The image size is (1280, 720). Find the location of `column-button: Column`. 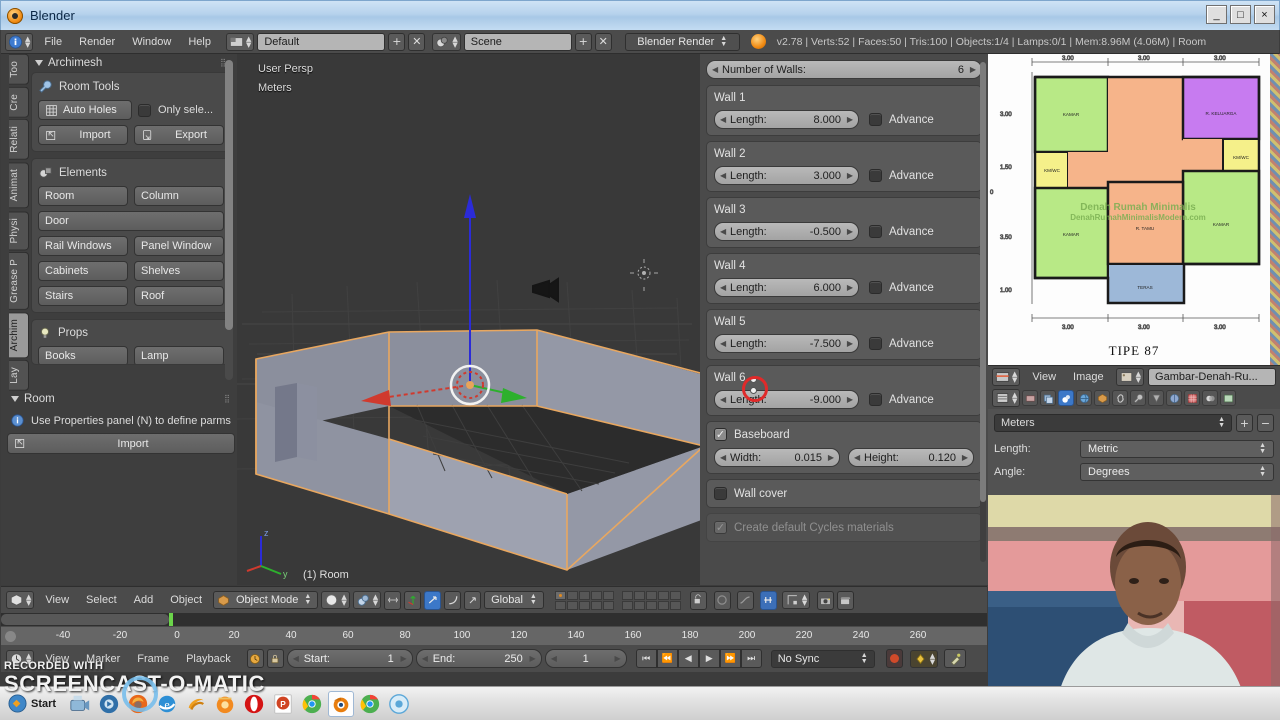

column-button: Column is located at coordinates (179, 196).